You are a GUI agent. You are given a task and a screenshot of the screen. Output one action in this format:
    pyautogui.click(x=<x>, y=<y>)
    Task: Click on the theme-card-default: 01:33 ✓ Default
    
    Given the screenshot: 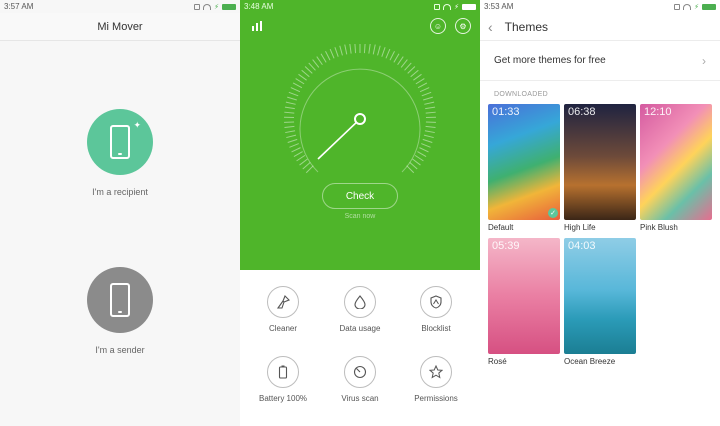 What is the action you would take?
    pyautogui.click(x=524, y=168)
    